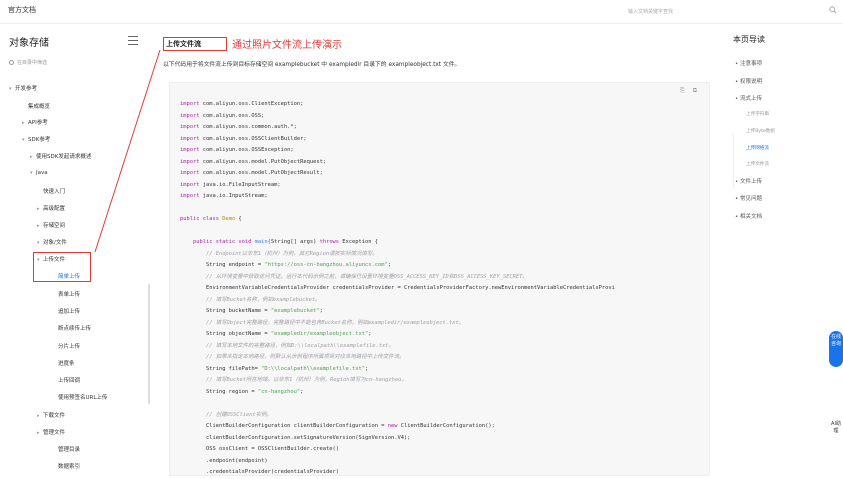 The width and height of the screenshot is (843, 479). I want to click on toc-item: 上传Byte数组, so click(760, 131).